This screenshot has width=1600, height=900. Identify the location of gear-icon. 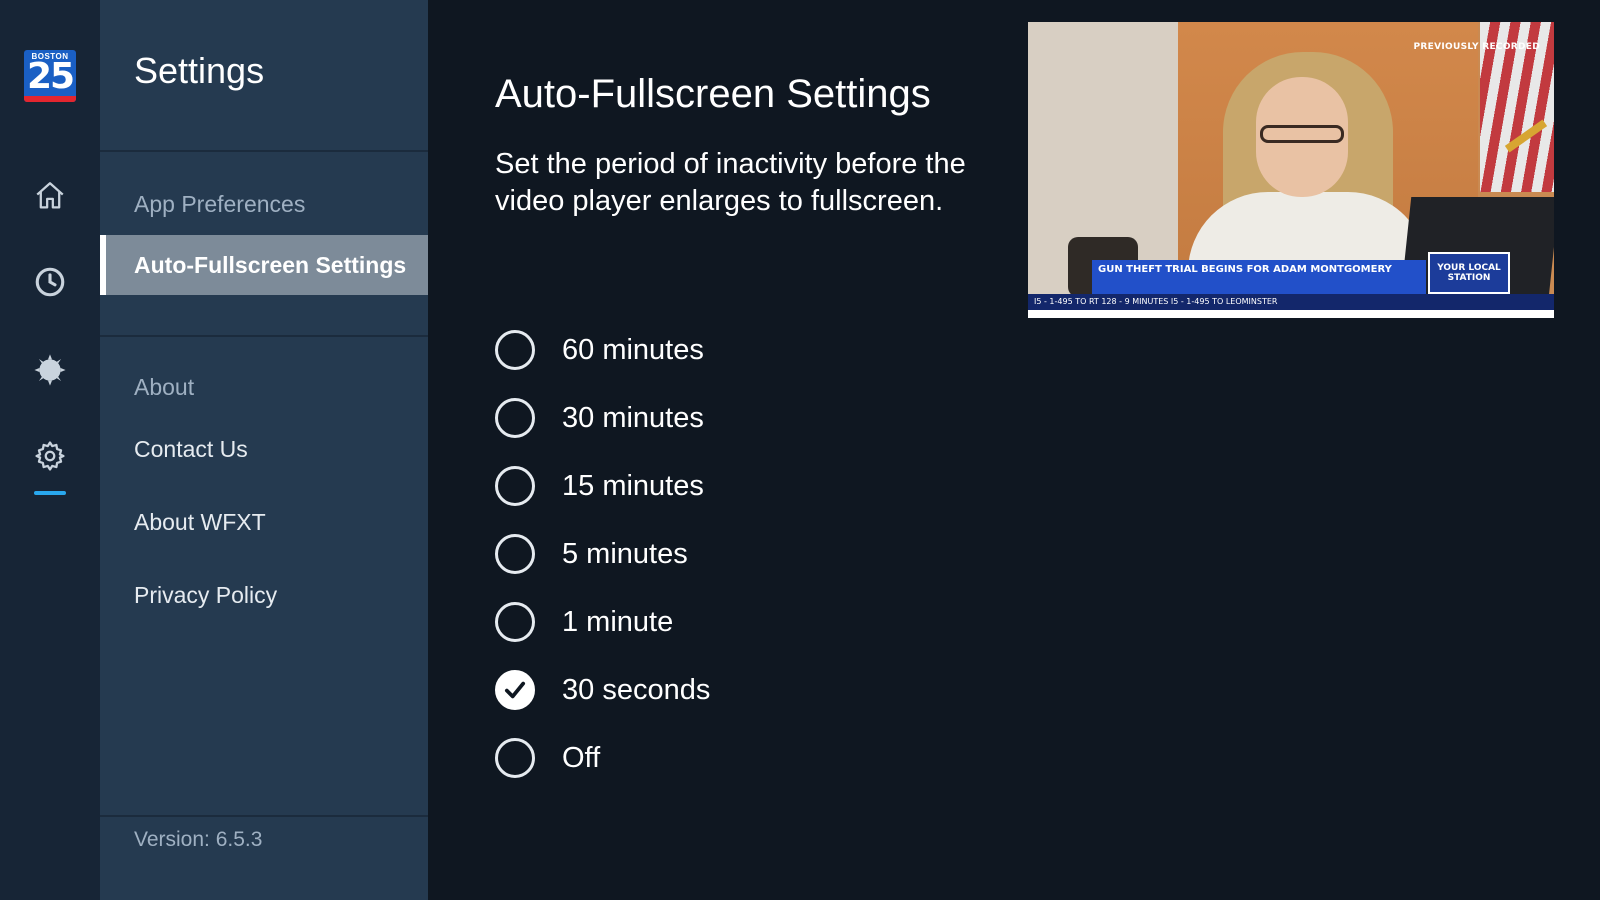
(50, 456).